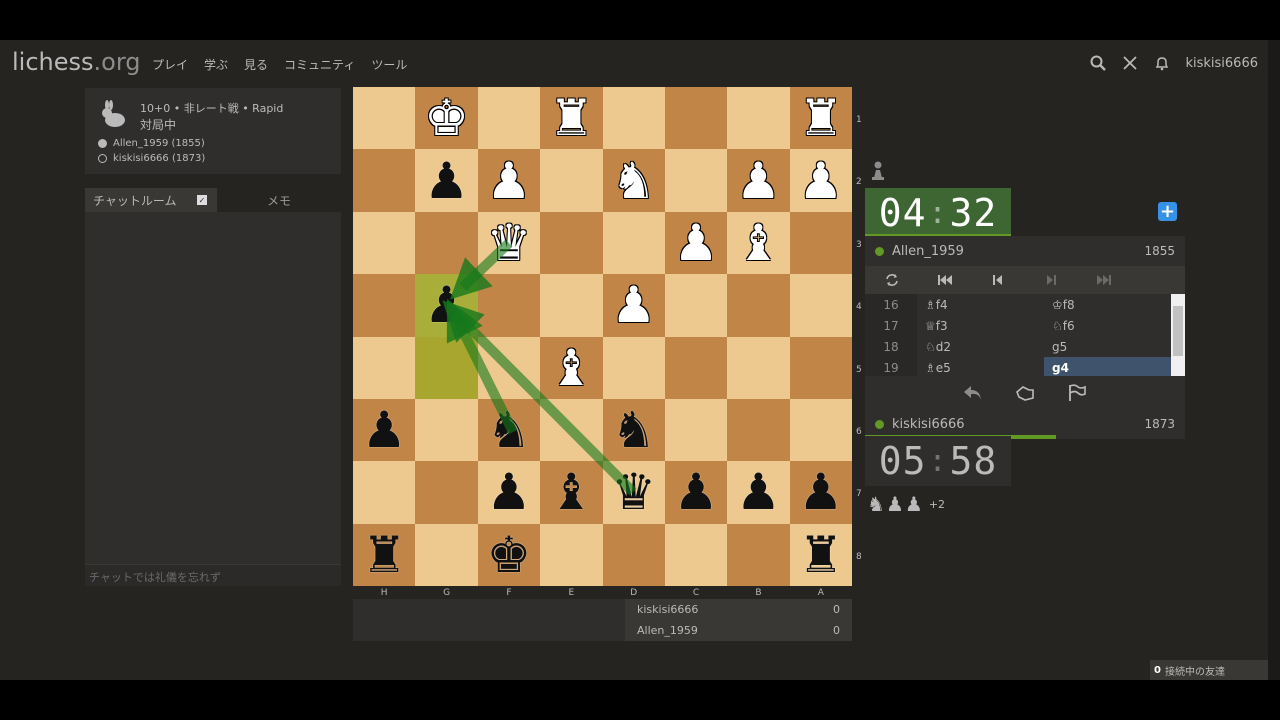 This screenshot has width=1280, height=720. Describe the element at coordinates (213, 575) in the screenshot. I see `chat-input: チャットでは礼儀を忘れず` at that location.